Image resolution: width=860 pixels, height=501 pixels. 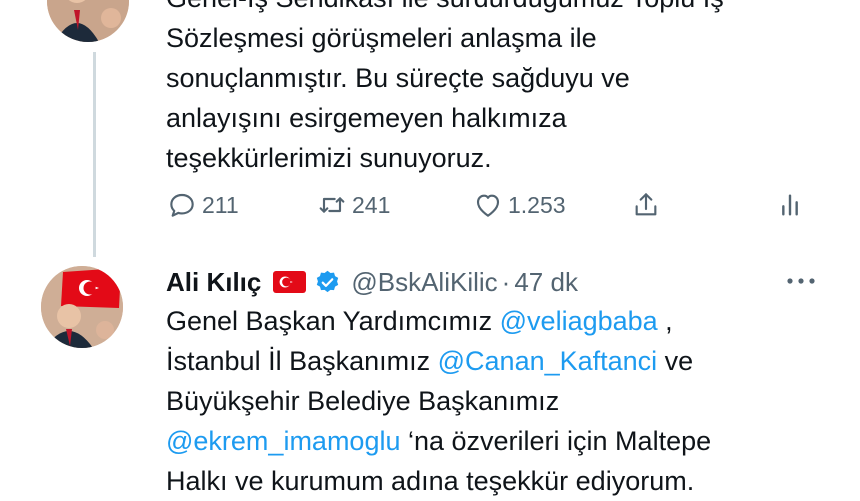 What do you see at coordinates (424, 282) in the screenshot?
I see `author-handle: @BskAliKilic` at bounding box center [424, 282].